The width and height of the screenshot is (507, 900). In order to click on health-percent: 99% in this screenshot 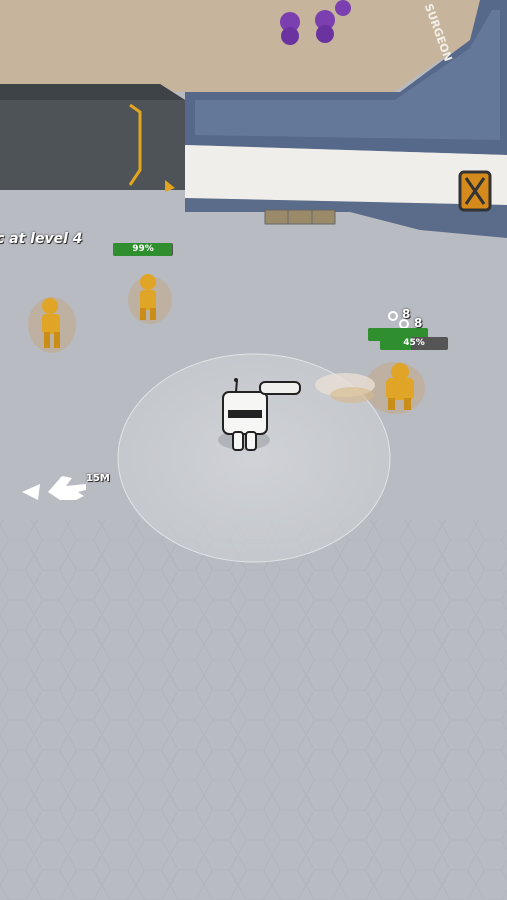, I will do `click(143, 249)`.